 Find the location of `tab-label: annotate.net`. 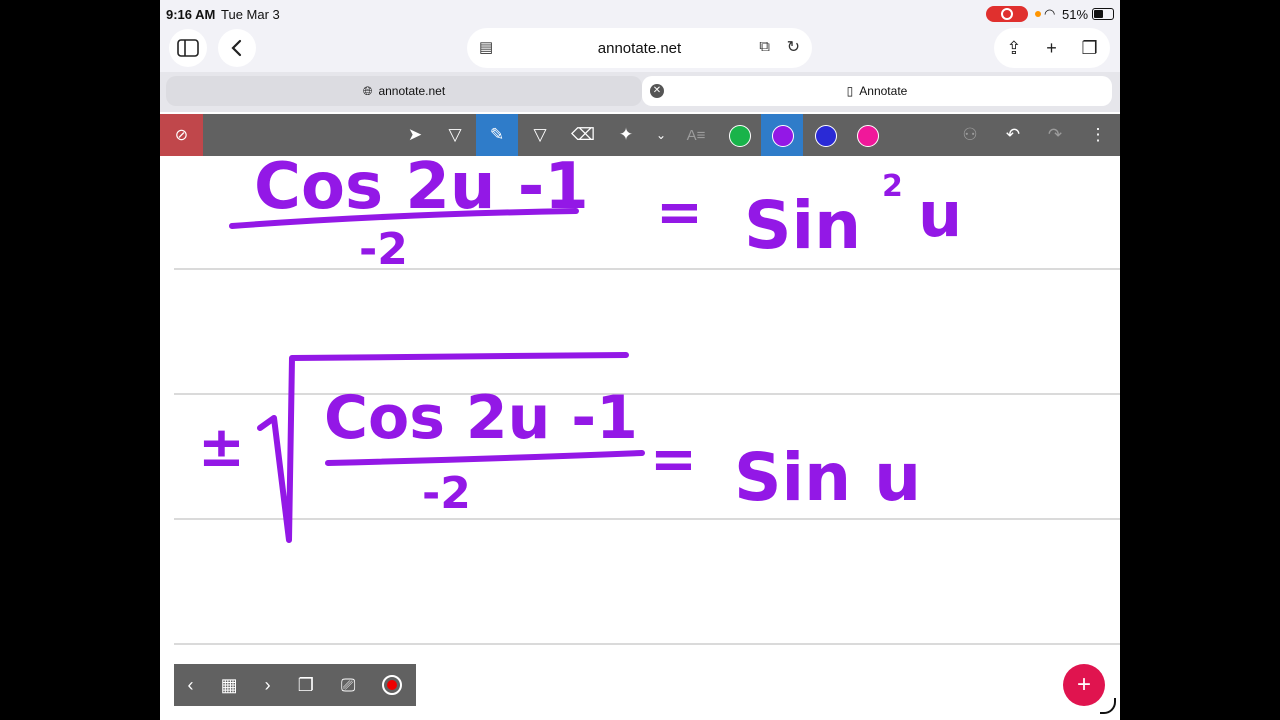

tab-label: annotate.net is located at coordinates (412, 91).